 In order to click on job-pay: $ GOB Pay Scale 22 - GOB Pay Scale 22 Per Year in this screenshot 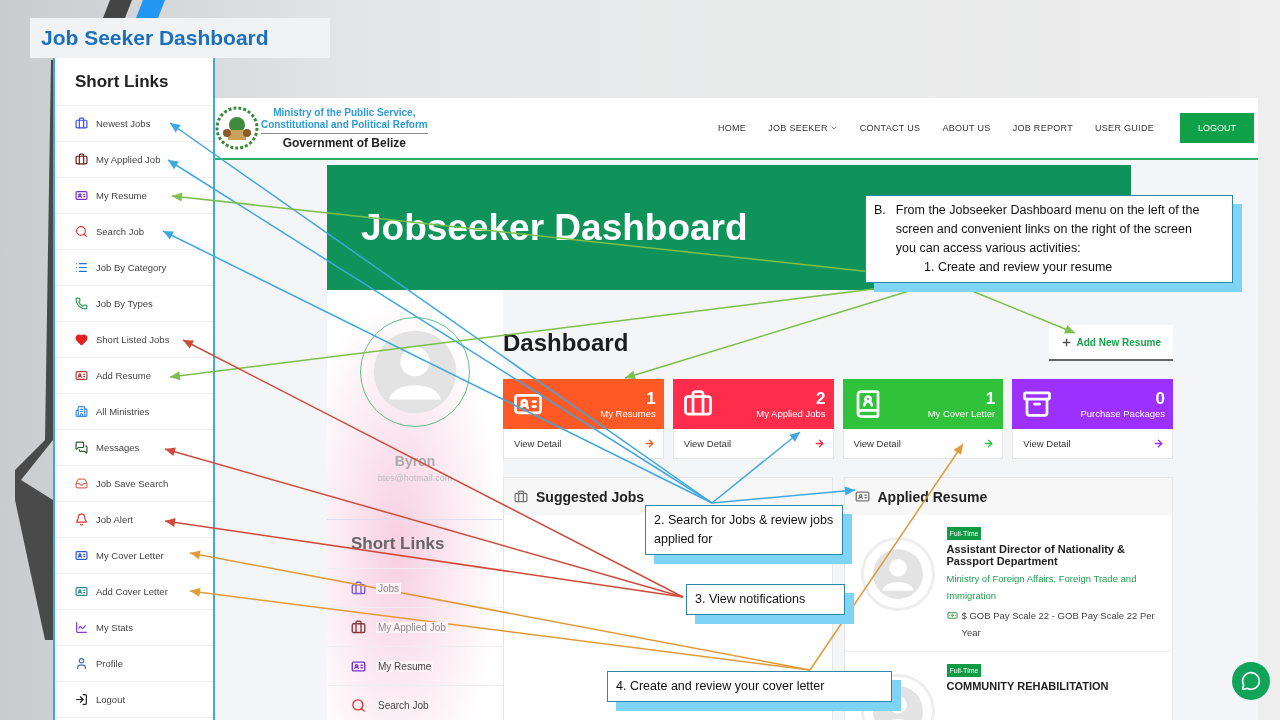, I will do `click(1058, 624)`.